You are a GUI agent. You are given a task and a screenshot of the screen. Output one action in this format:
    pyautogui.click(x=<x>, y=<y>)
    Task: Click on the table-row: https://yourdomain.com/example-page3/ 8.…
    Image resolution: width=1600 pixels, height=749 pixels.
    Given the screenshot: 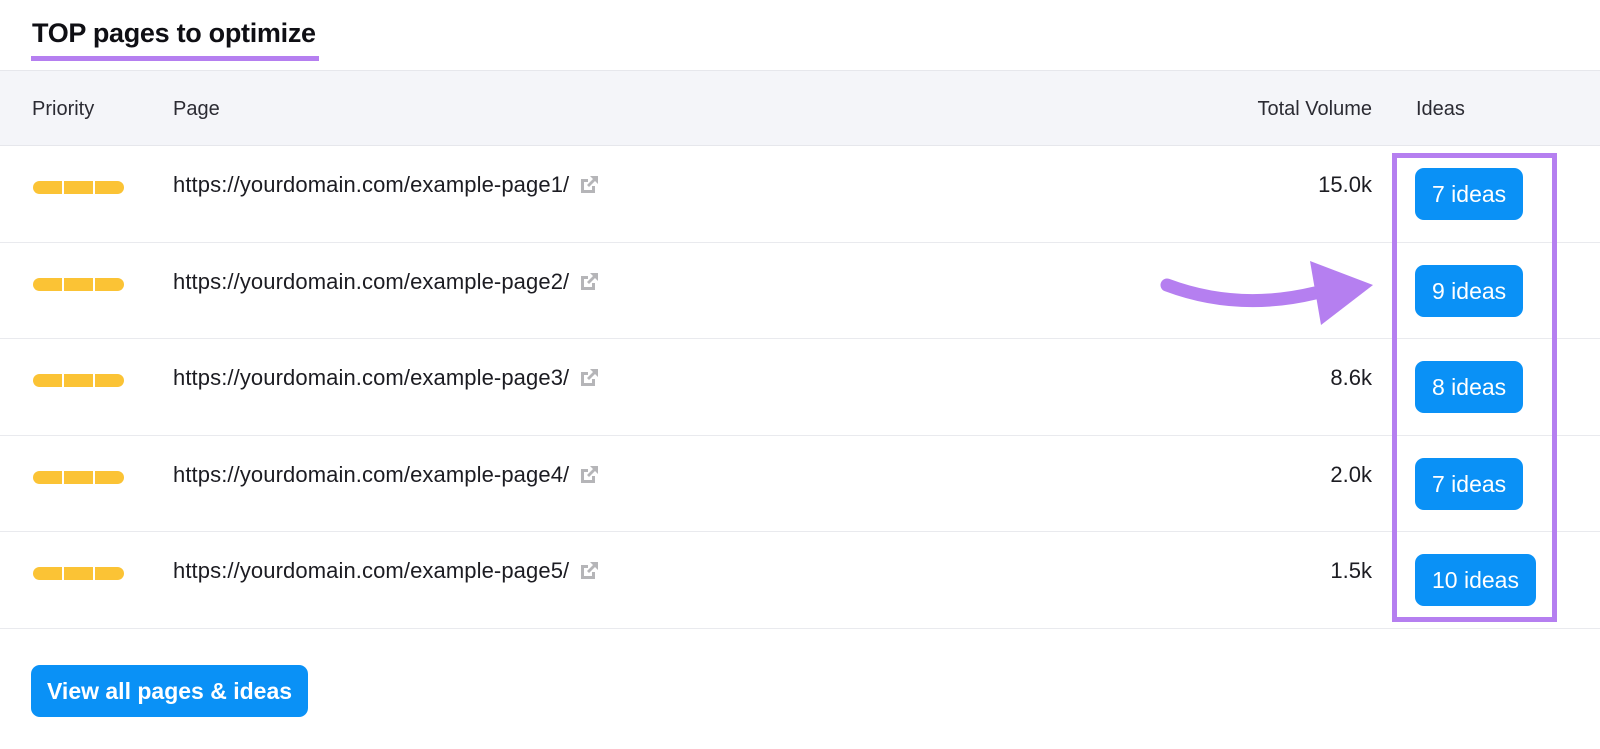 What is the action you would take?
    pyautogui.click(x=800, y=387)
    